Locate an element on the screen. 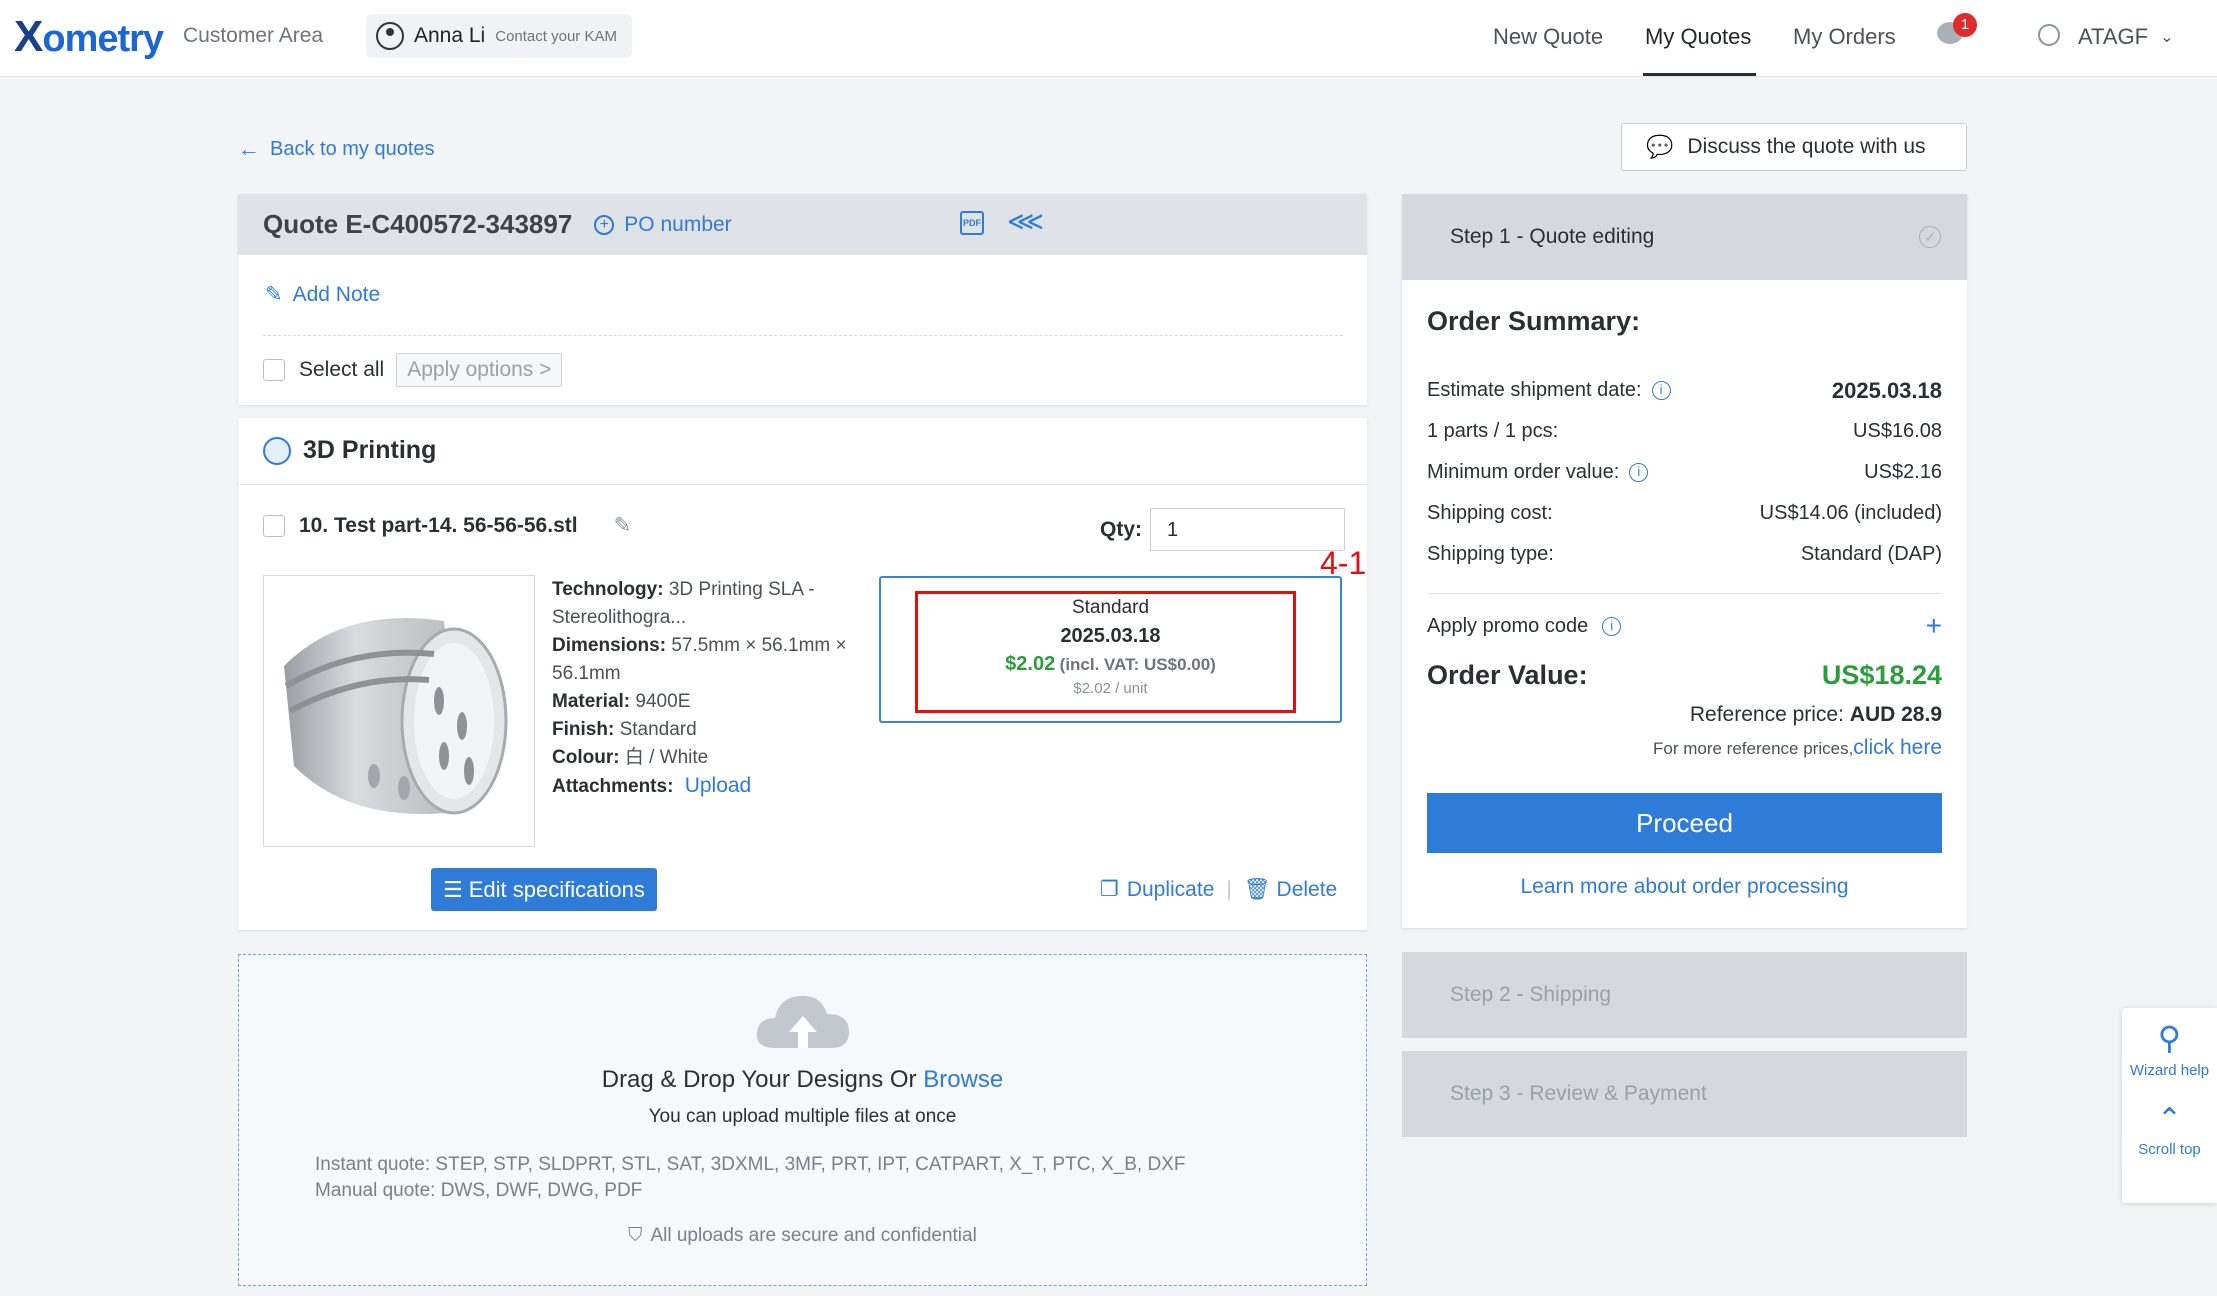  select-all-label: Select all is located at coordinates (342, 369).